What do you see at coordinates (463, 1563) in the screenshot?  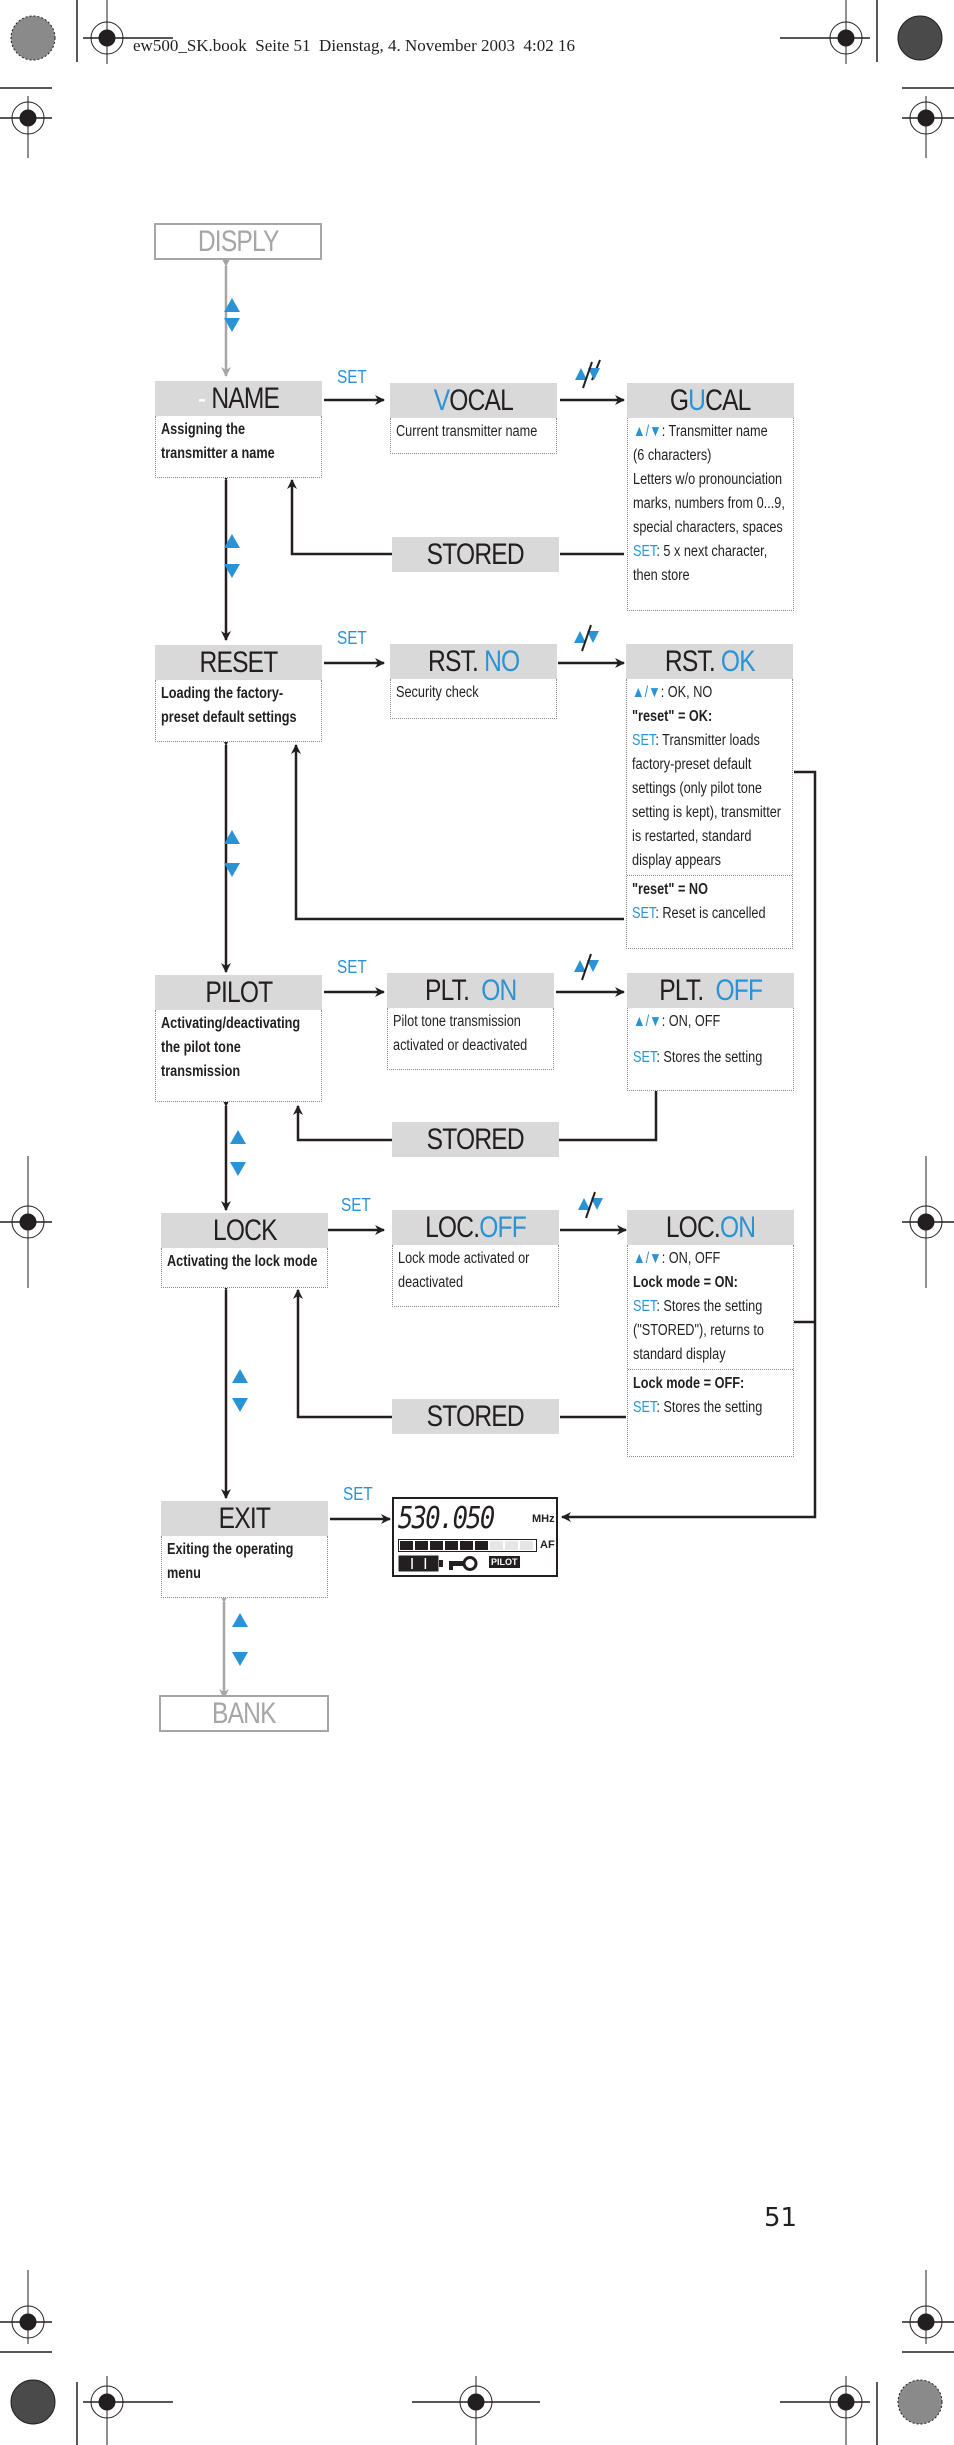 I see `key-icon` at bounding box center [463, 1563].